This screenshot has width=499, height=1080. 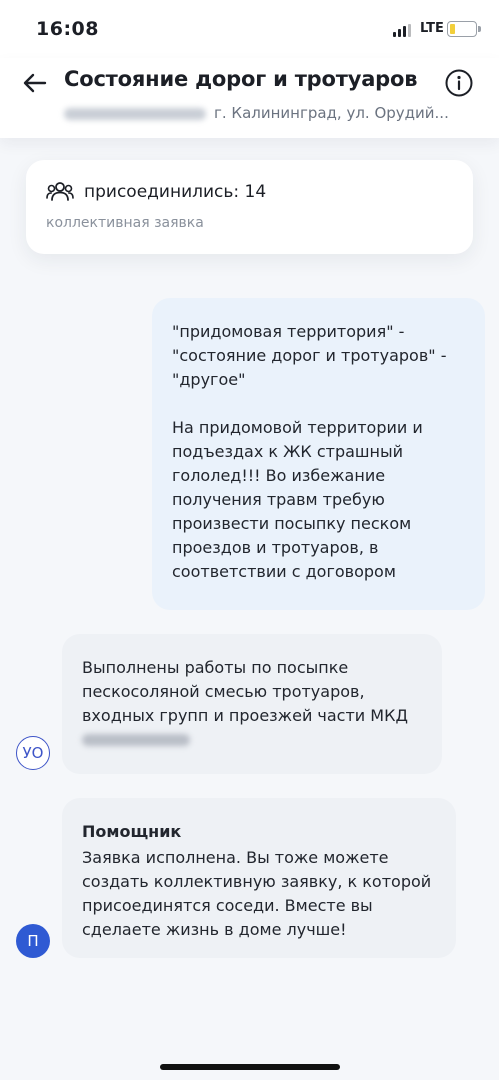 I want to click on signal-icon, so click(x=403, y=30).